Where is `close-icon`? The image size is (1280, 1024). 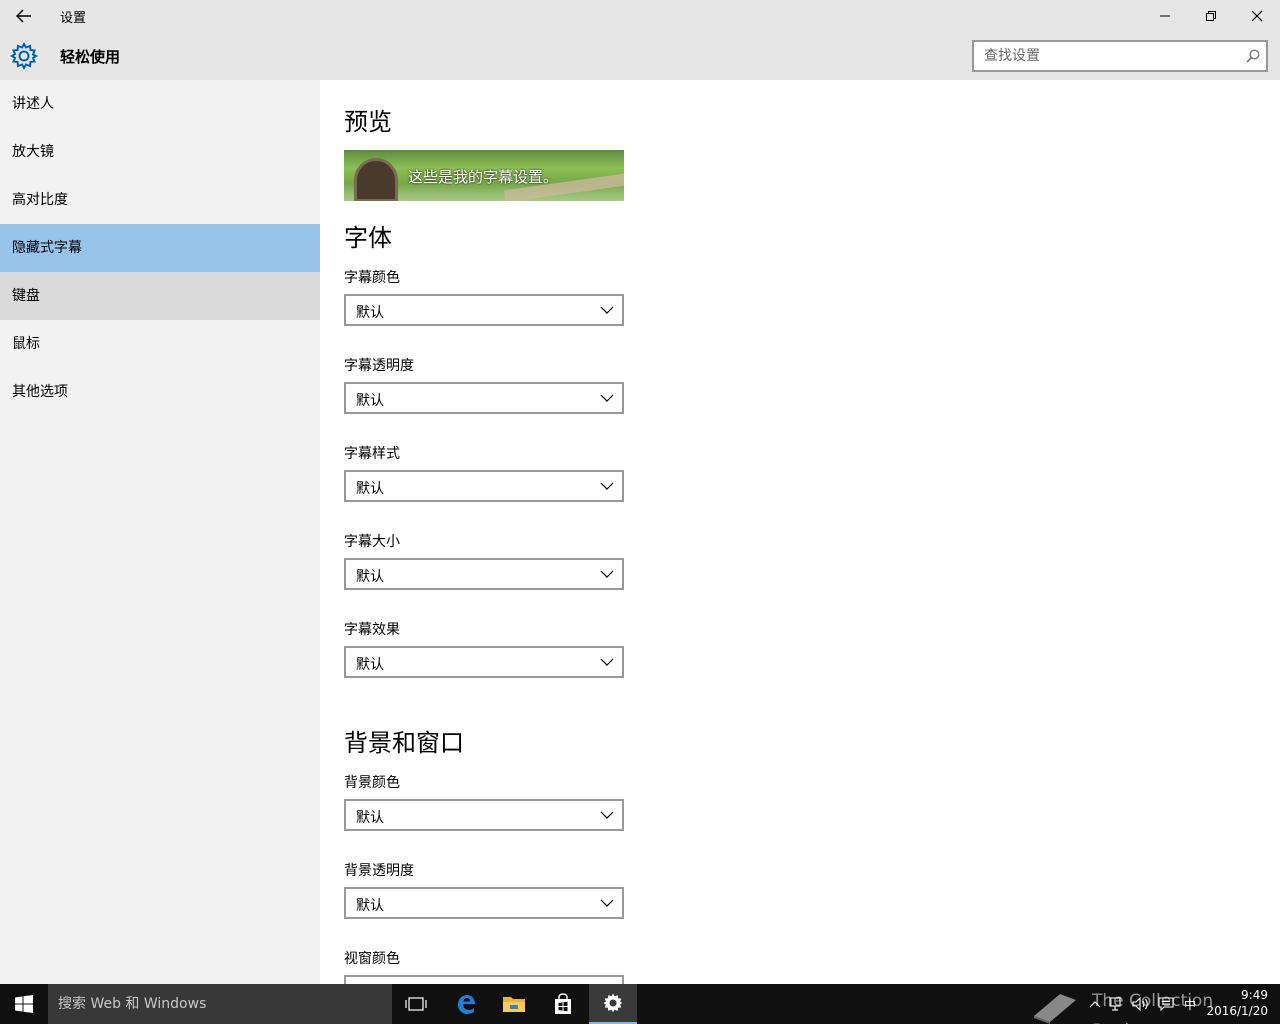 close-icon is located at coordinates (1257, 16).